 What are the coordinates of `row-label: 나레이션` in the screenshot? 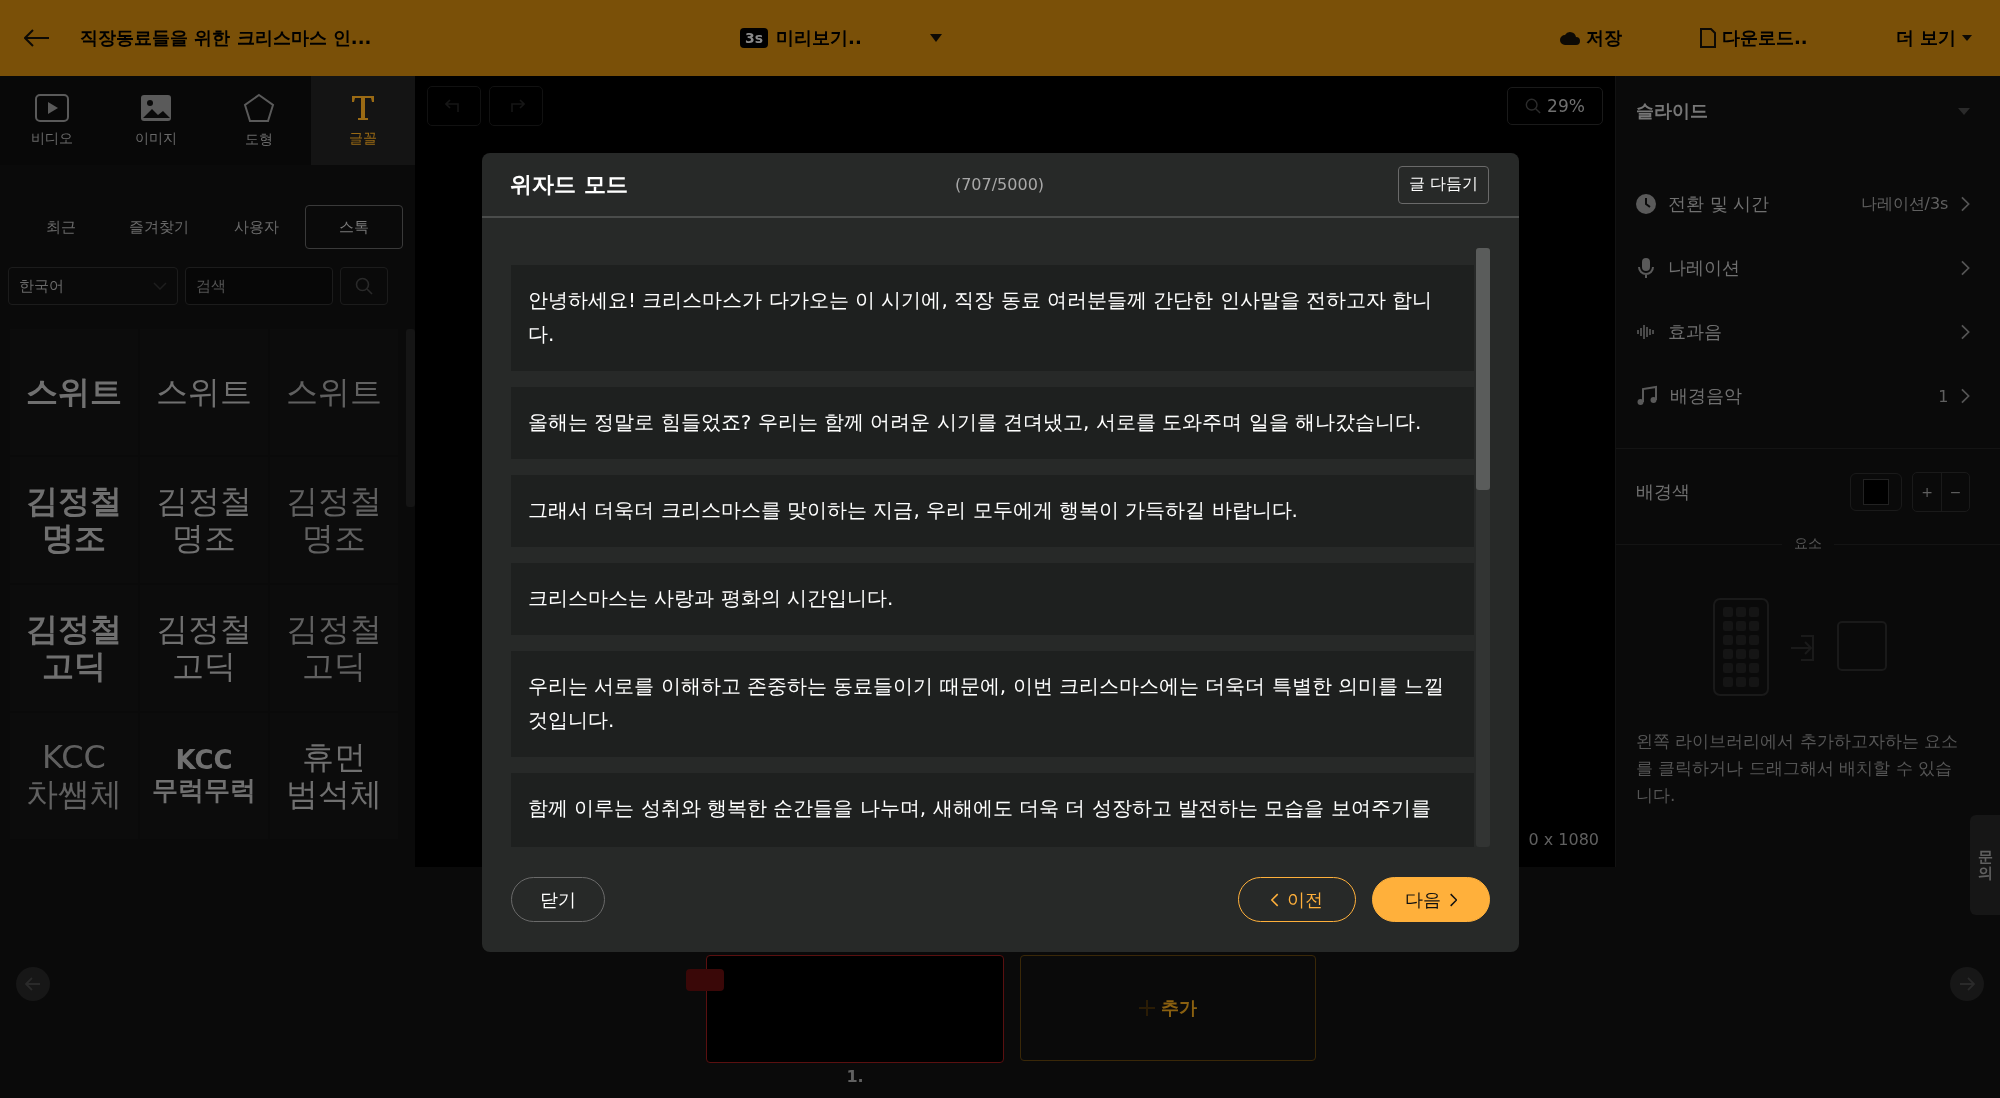 It's located at (1704, 268).